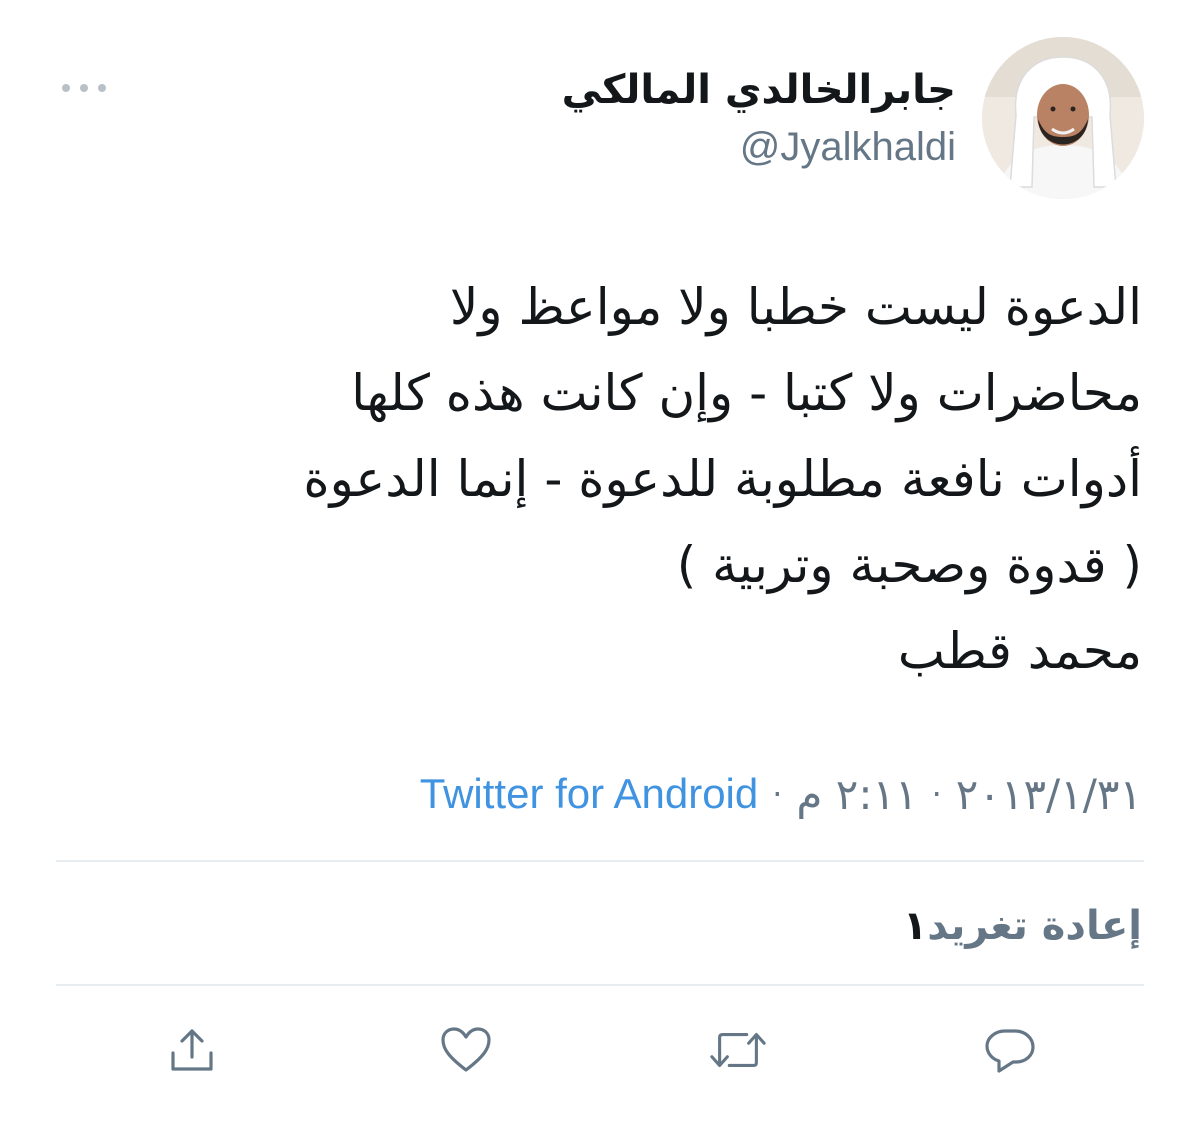 The width and height of the screenshot is (1200, 1139). I want to click on author-handle: @Jyalkhaldi, so click(848, 147).